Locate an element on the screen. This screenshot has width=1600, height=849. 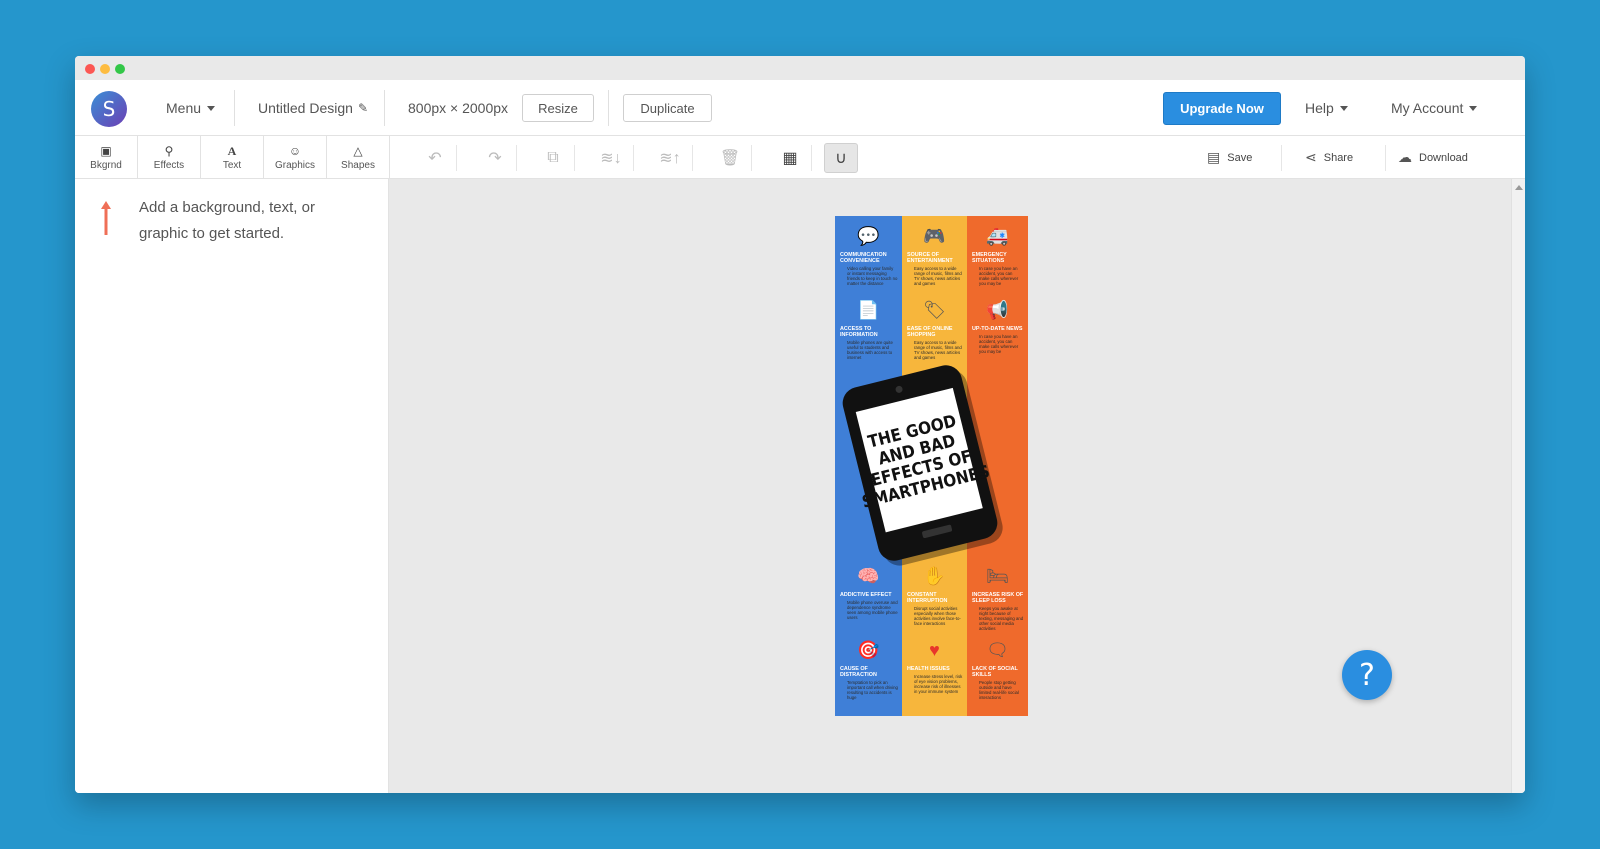
menu-label: Menu is located at coordinates (184, 108).